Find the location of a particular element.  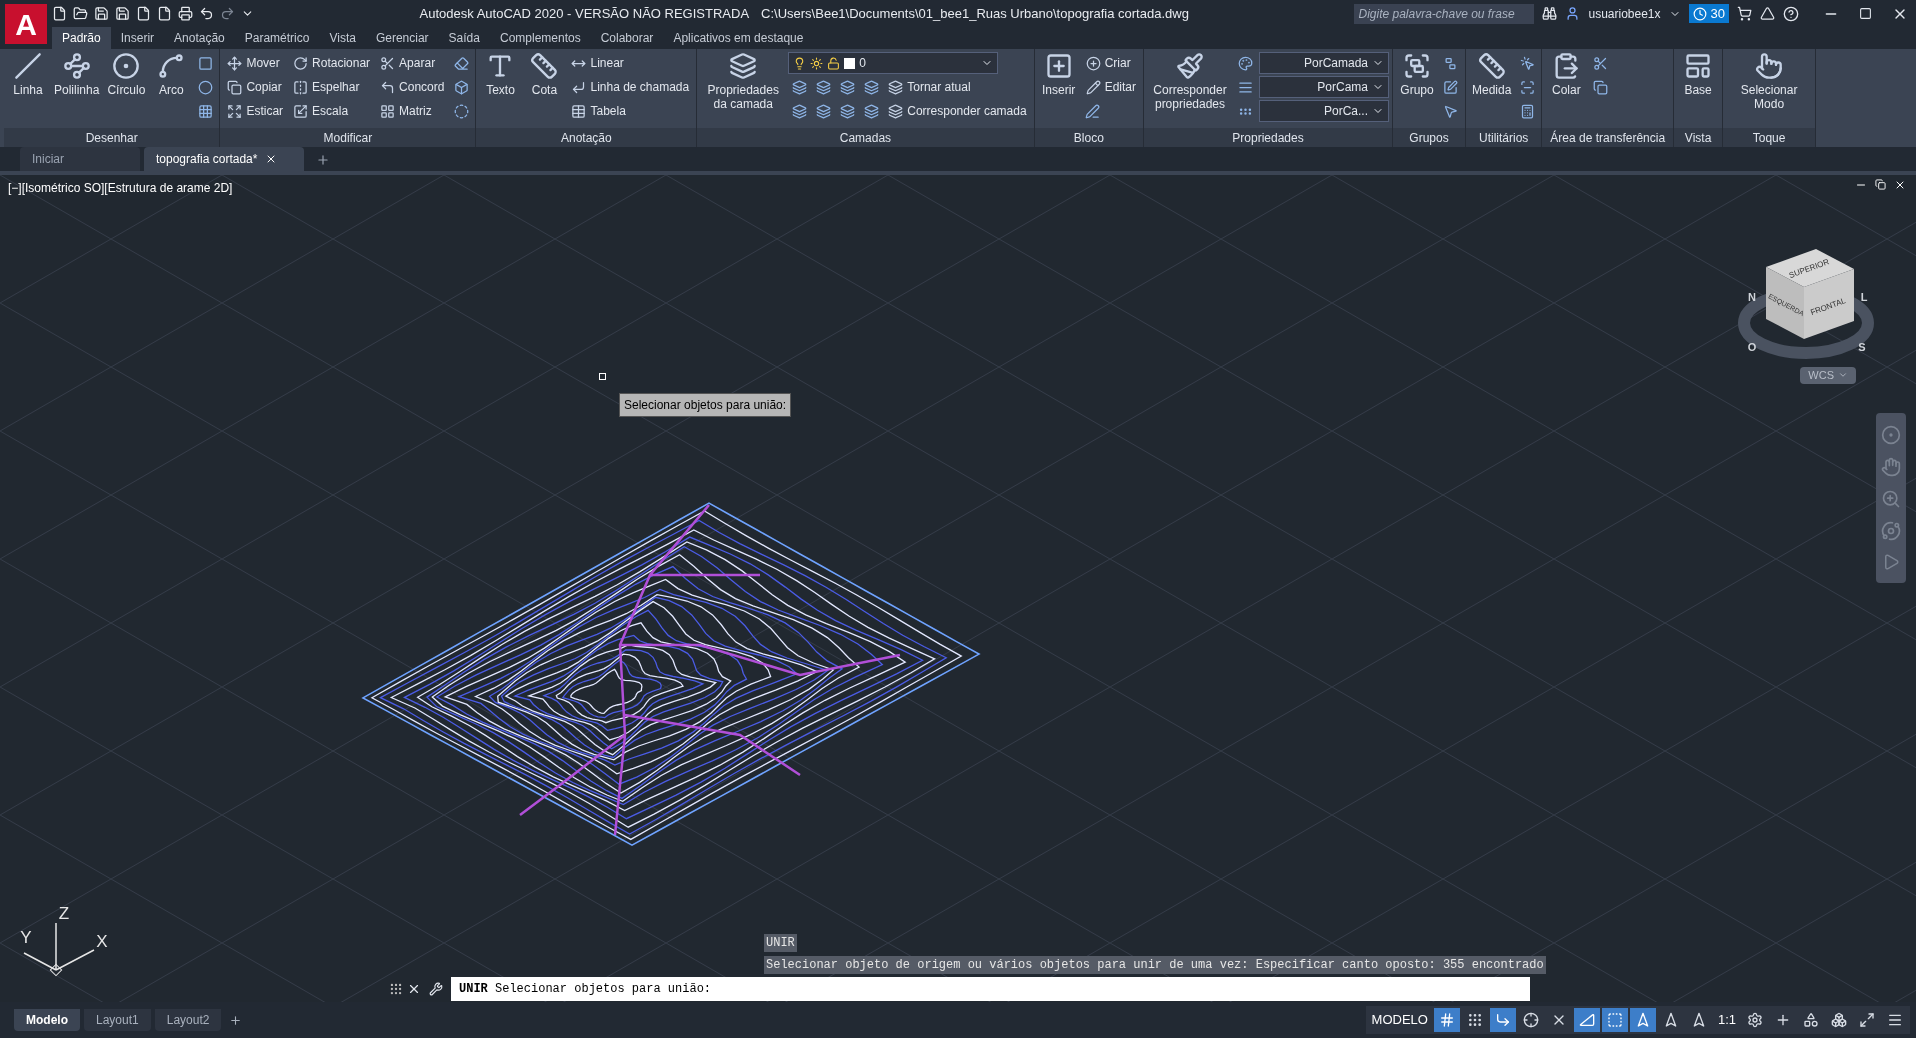

ribbon-tab: Gerenciar is located at coordinates (402, 38).